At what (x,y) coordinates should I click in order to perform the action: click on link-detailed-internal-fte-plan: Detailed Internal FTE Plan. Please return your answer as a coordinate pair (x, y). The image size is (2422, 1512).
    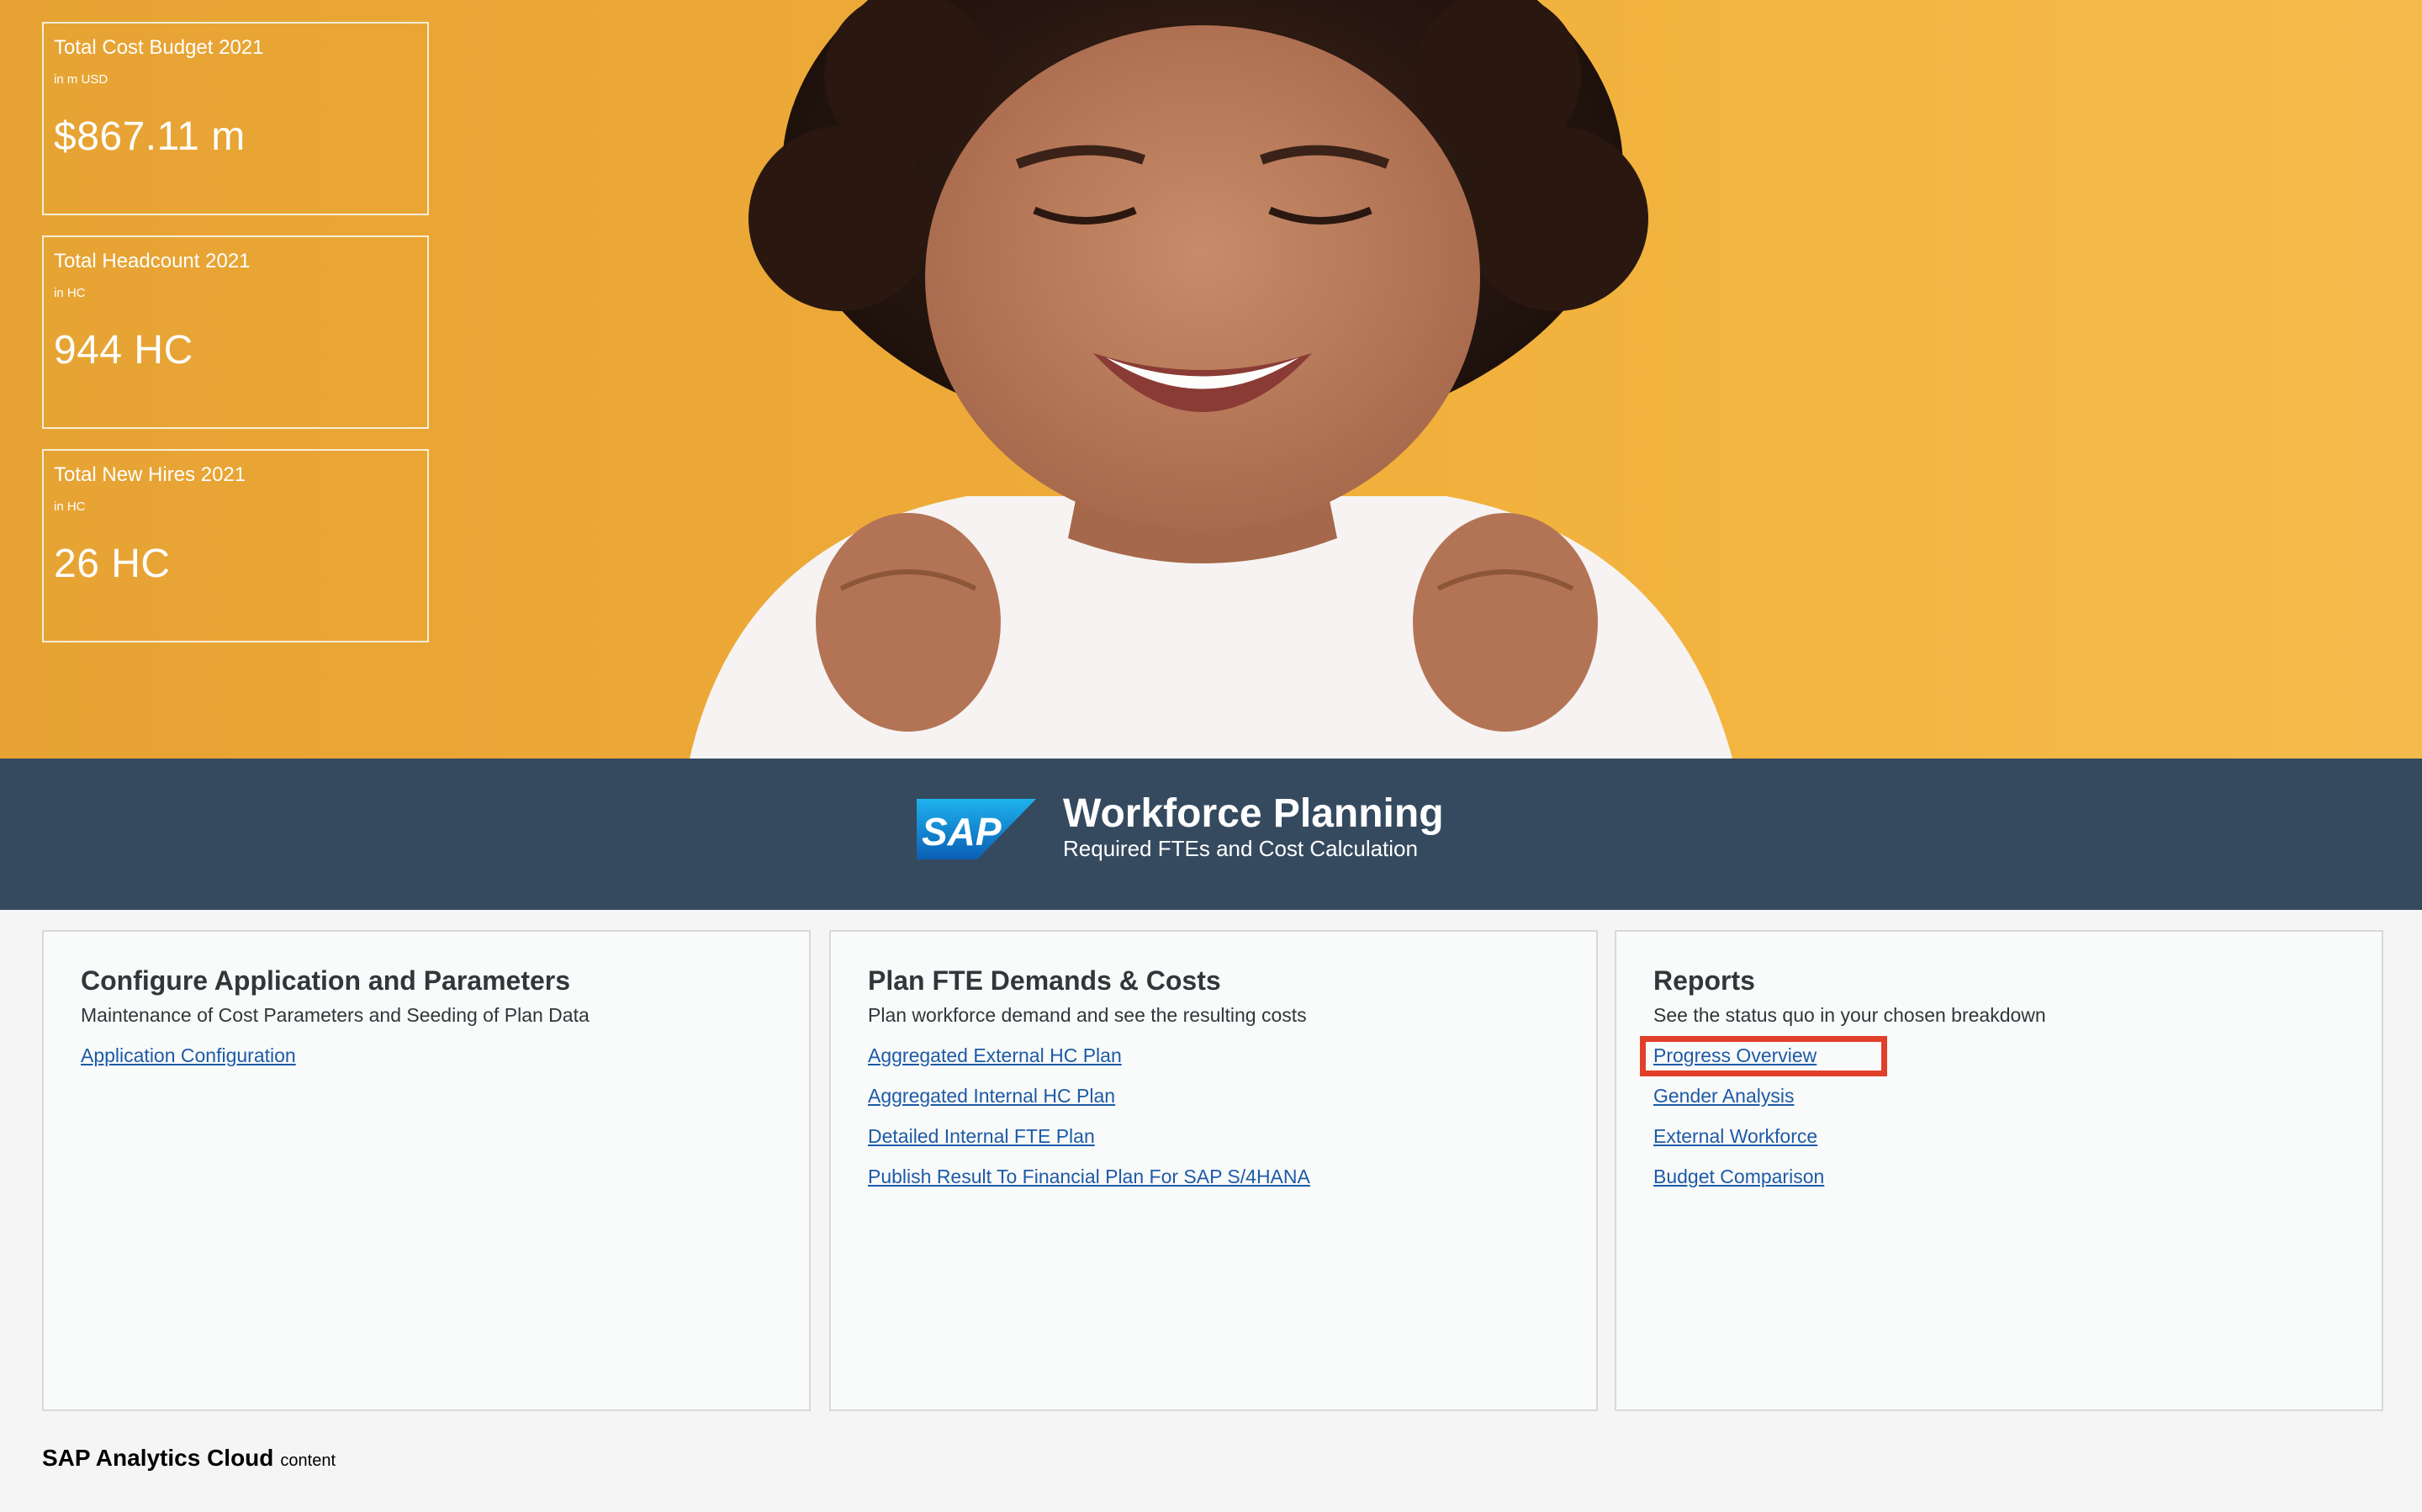
    Looking at the image, I should click on (981, 1136).